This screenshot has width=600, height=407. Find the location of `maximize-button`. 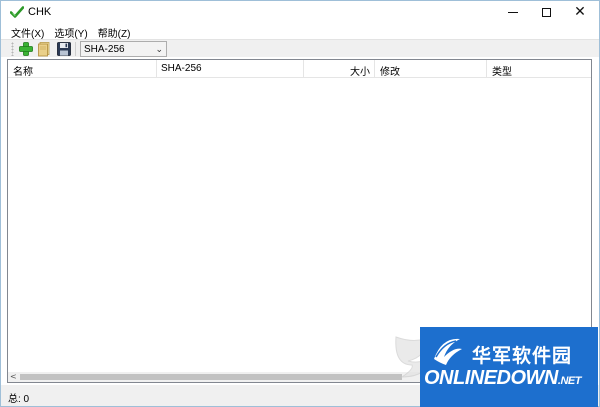

maximize-button is located at coordinates (546, 12).